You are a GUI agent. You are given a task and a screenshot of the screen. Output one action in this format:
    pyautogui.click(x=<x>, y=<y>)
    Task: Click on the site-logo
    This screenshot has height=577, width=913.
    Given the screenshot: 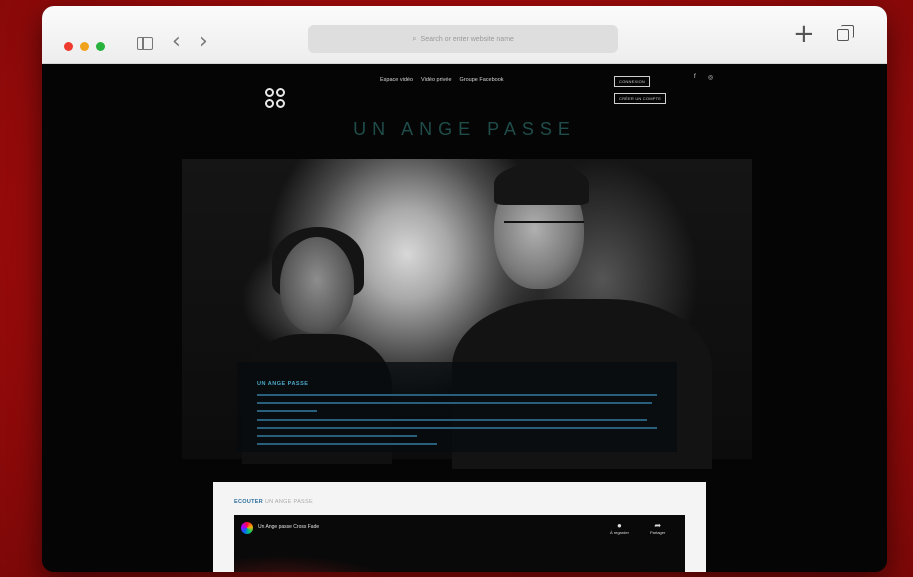 What is the action you would take?
    pyautogui.click(x=276, y=99)
    